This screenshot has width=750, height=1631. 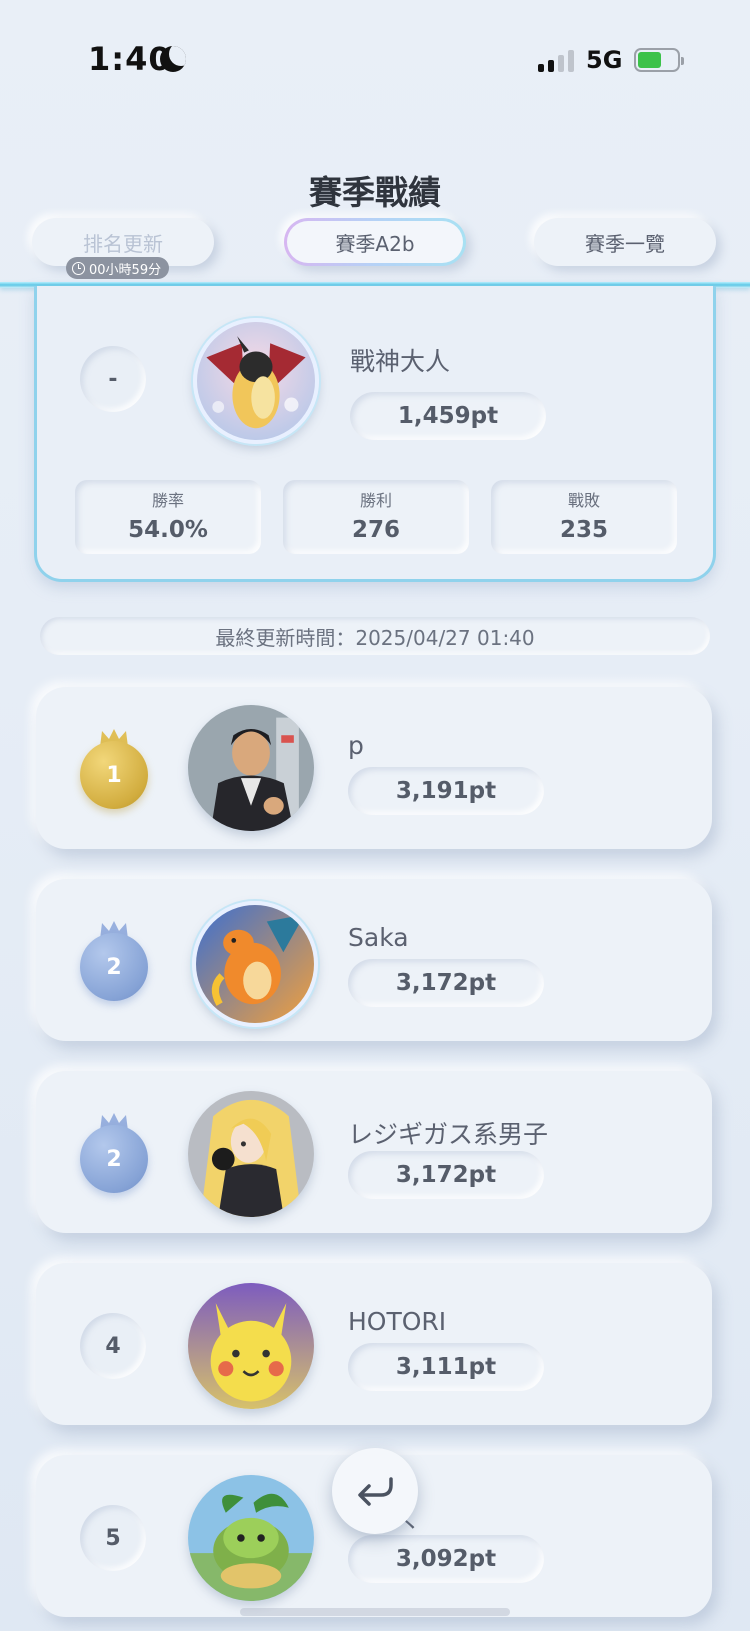 What do you see at coordinates (113, 1346) in the screenshot?
I see `rank-circle: 4` at bounding box center [113, 1346].